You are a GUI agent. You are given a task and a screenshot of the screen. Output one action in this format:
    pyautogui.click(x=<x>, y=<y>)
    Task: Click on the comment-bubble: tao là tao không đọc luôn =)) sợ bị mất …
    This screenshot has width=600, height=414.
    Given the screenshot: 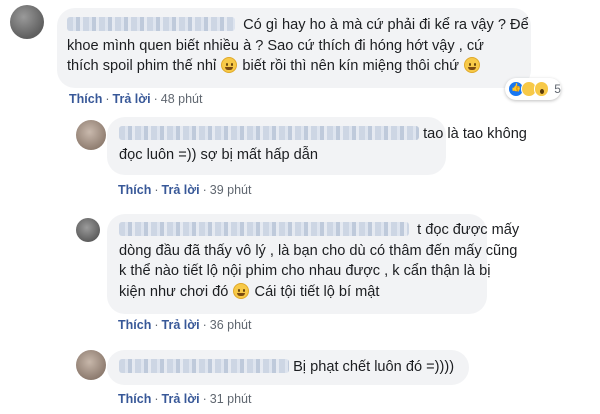 What is the action you would take?
    pyautogui.click(x=317, y=146)
    